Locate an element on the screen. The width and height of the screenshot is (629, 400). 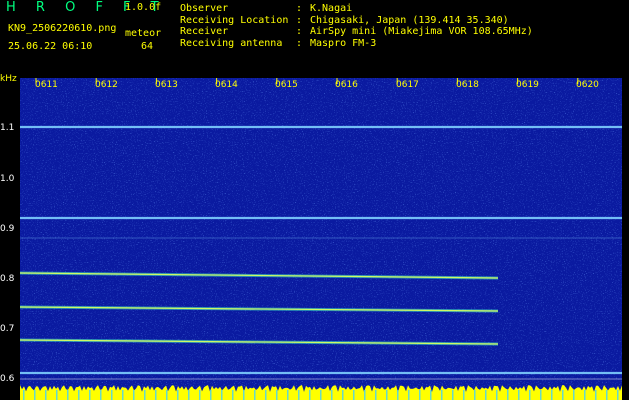
x-tick-label: 0612 is located at coordinates (106, 85).